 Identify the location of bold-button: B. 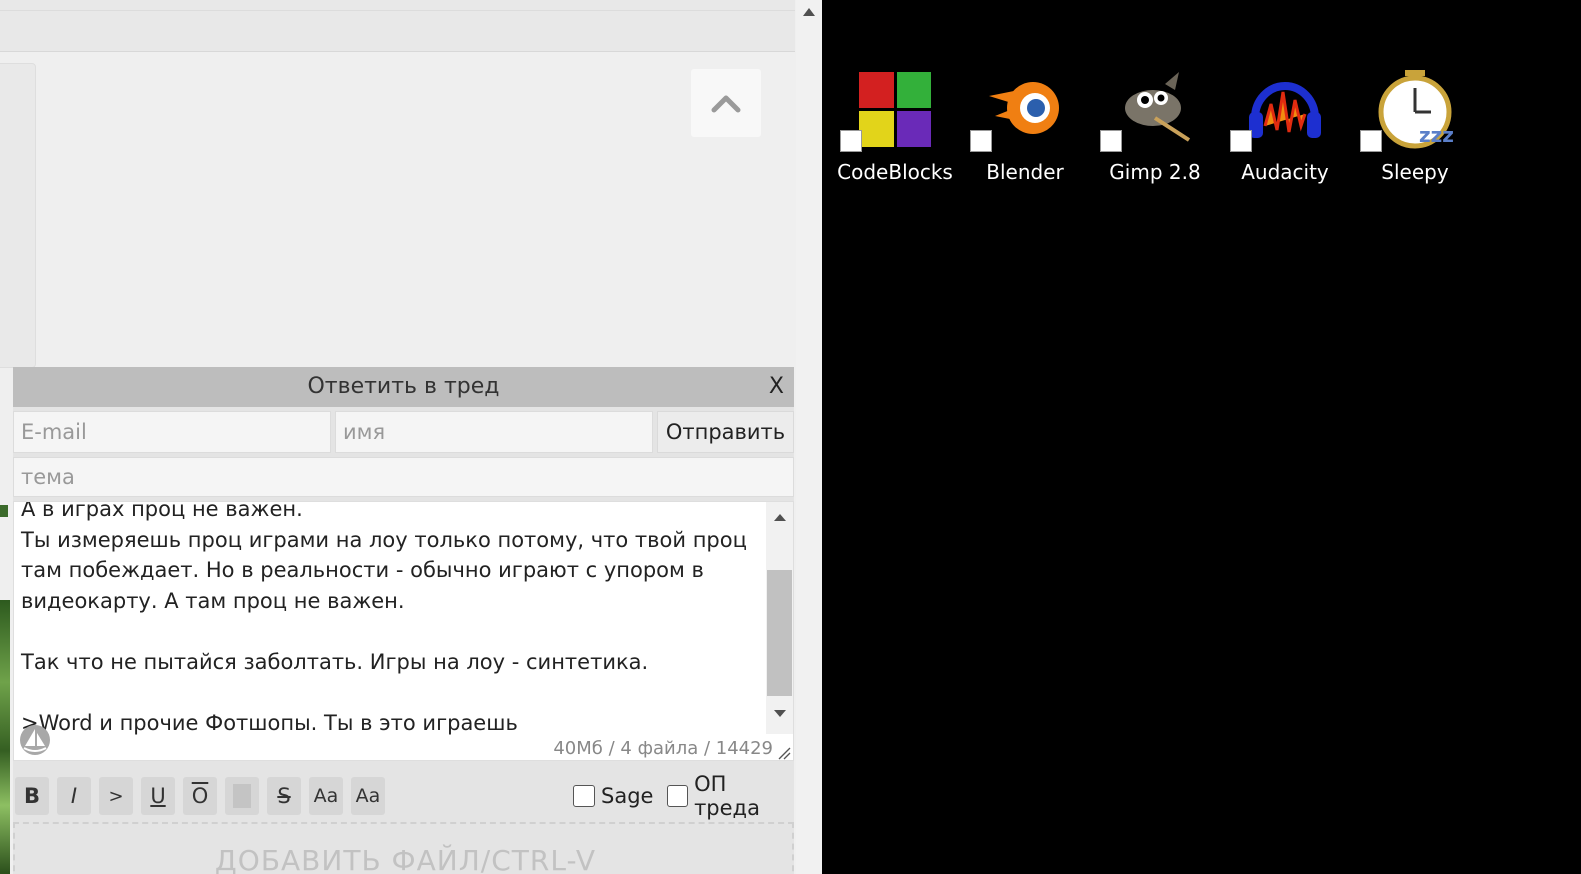
(32, 796).